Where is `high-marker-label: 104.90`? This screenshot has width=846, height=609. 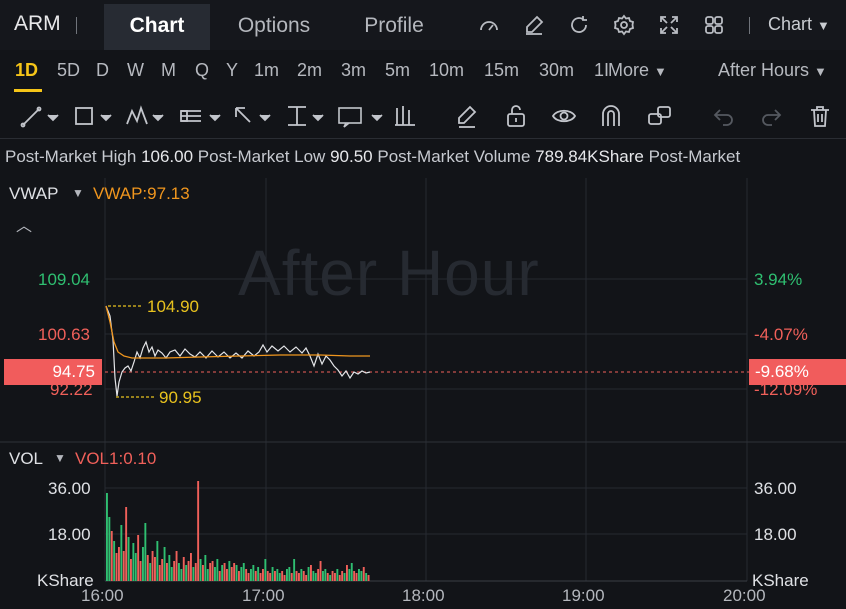 high-marker-label: 104.90 is located at coordinates (173, 306).